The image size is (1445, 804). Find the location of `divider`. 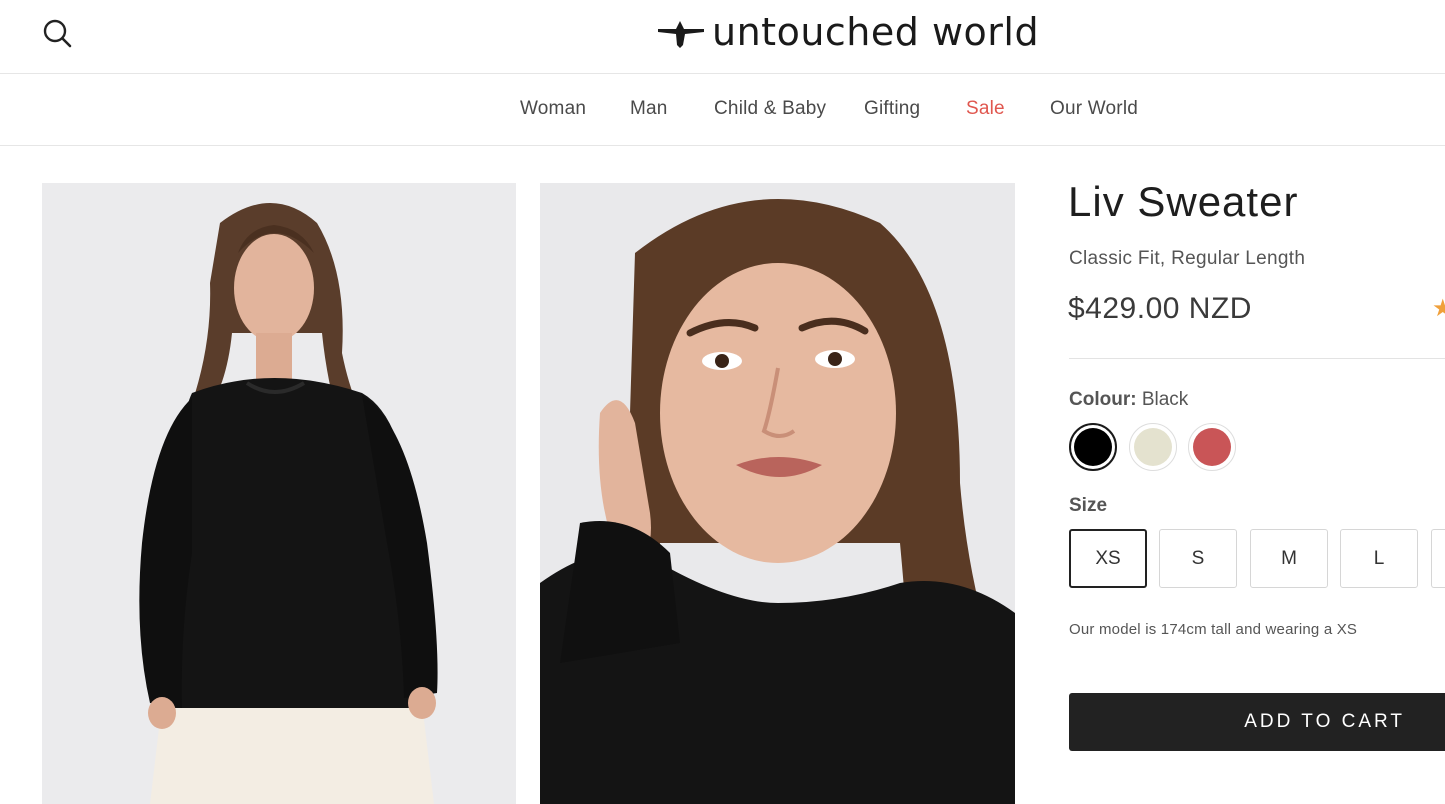

divider is located at coordinates (1257, 358).